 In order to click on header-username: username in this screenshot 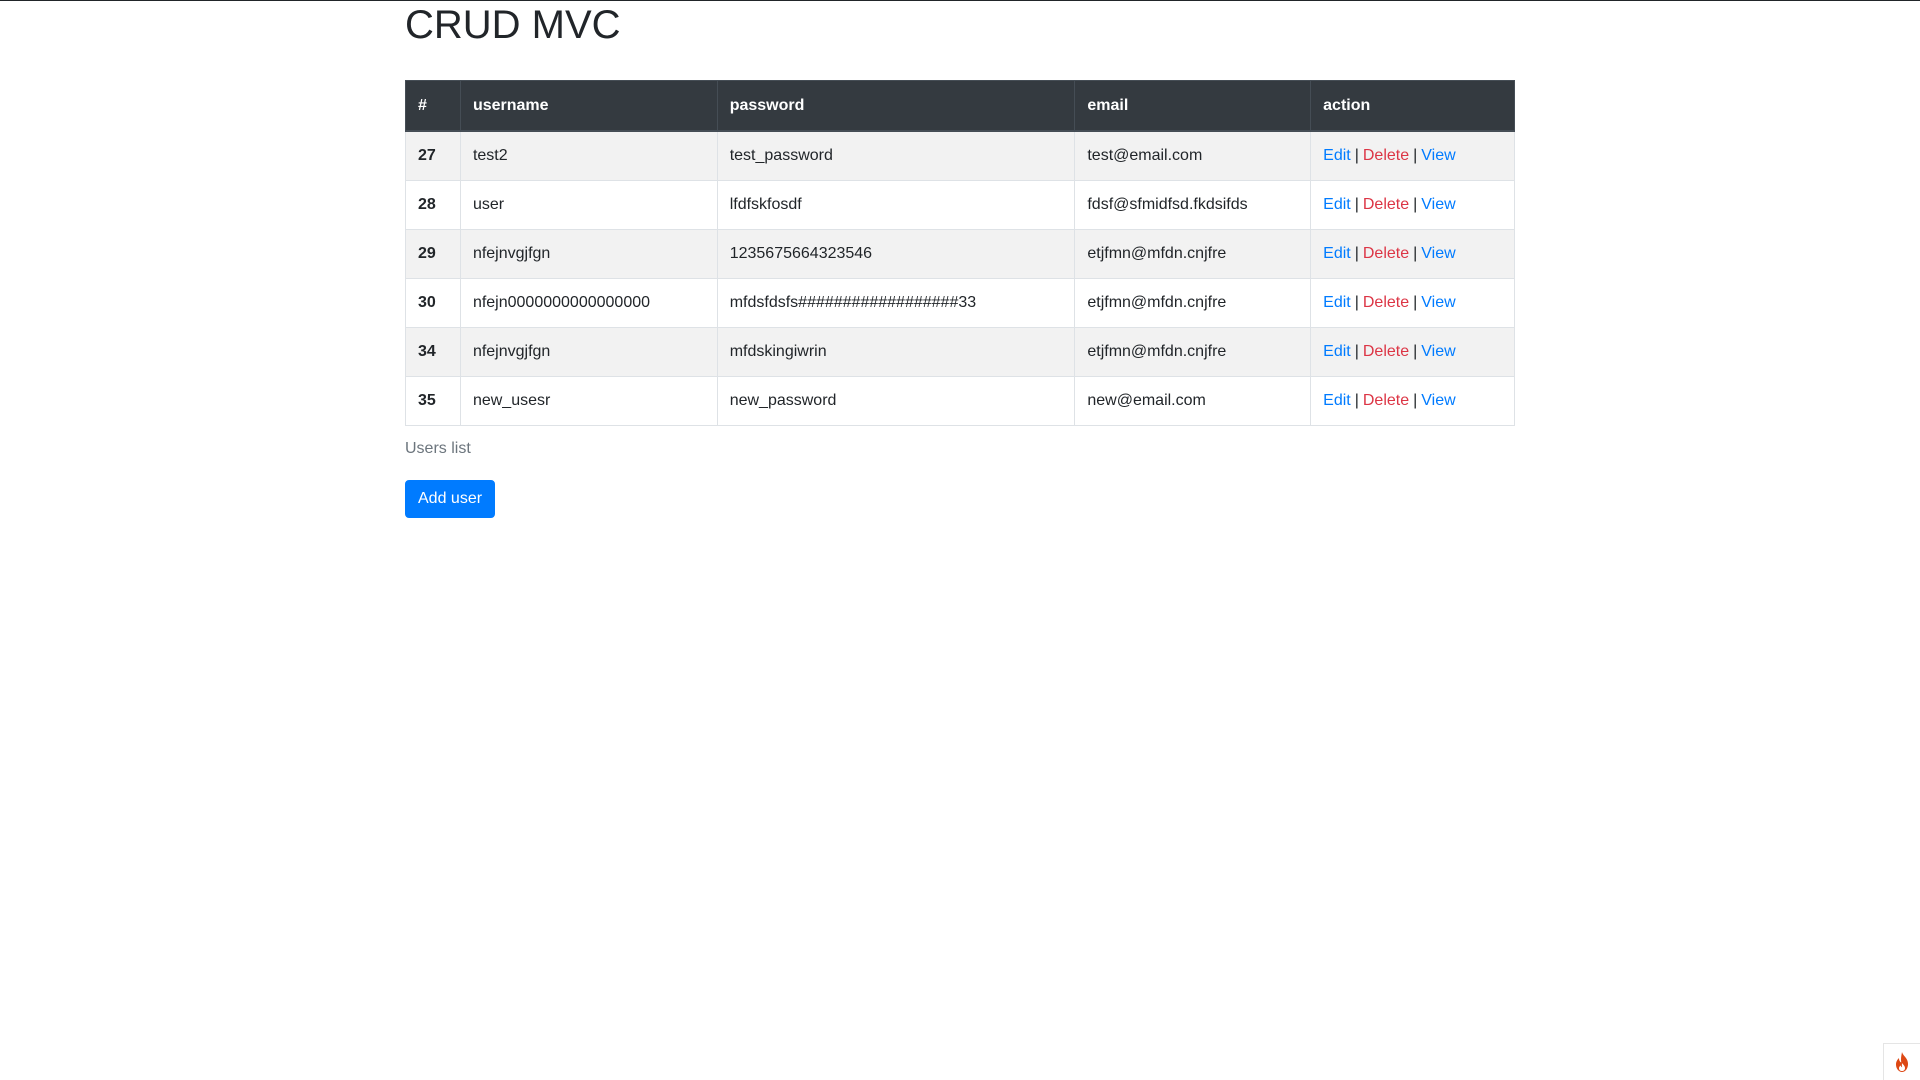, I will do `click(588, 106)`.